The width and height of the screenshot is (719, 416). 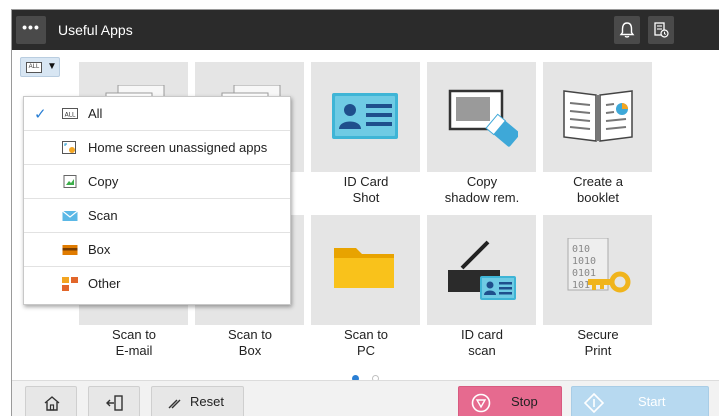 I want to click on bottom-bar: Reset Stop Start, so click(x=365, y=398).